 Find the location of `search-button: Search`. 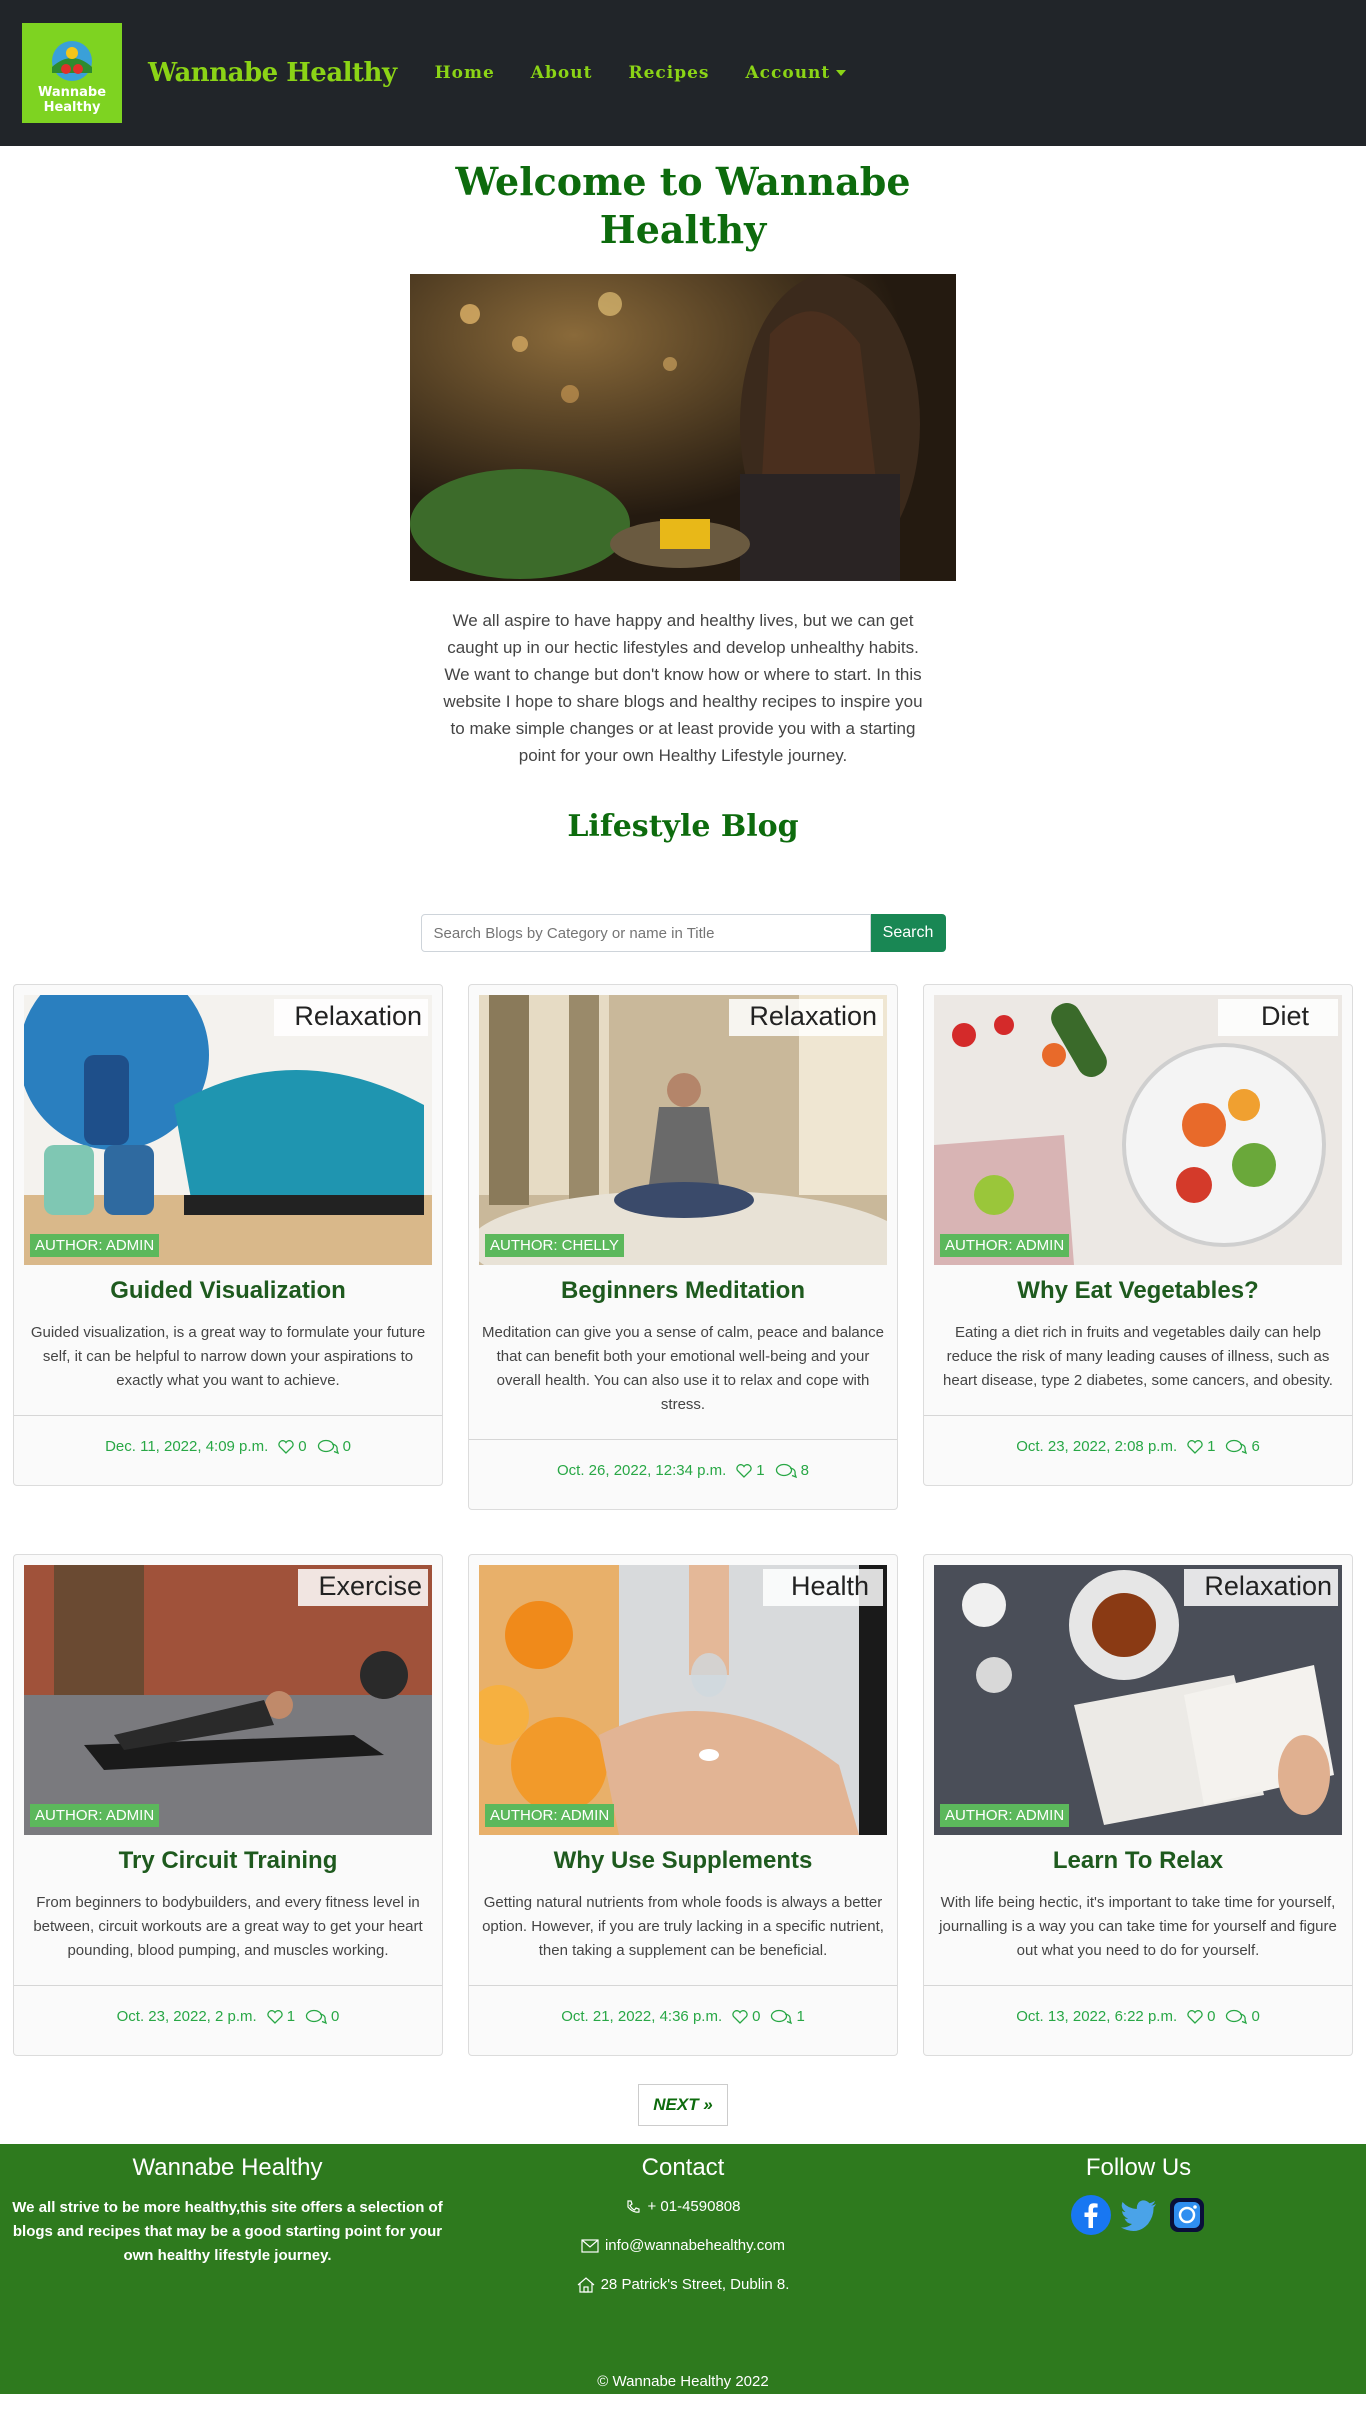

search-button: Search is located at coordinates (908, 933).